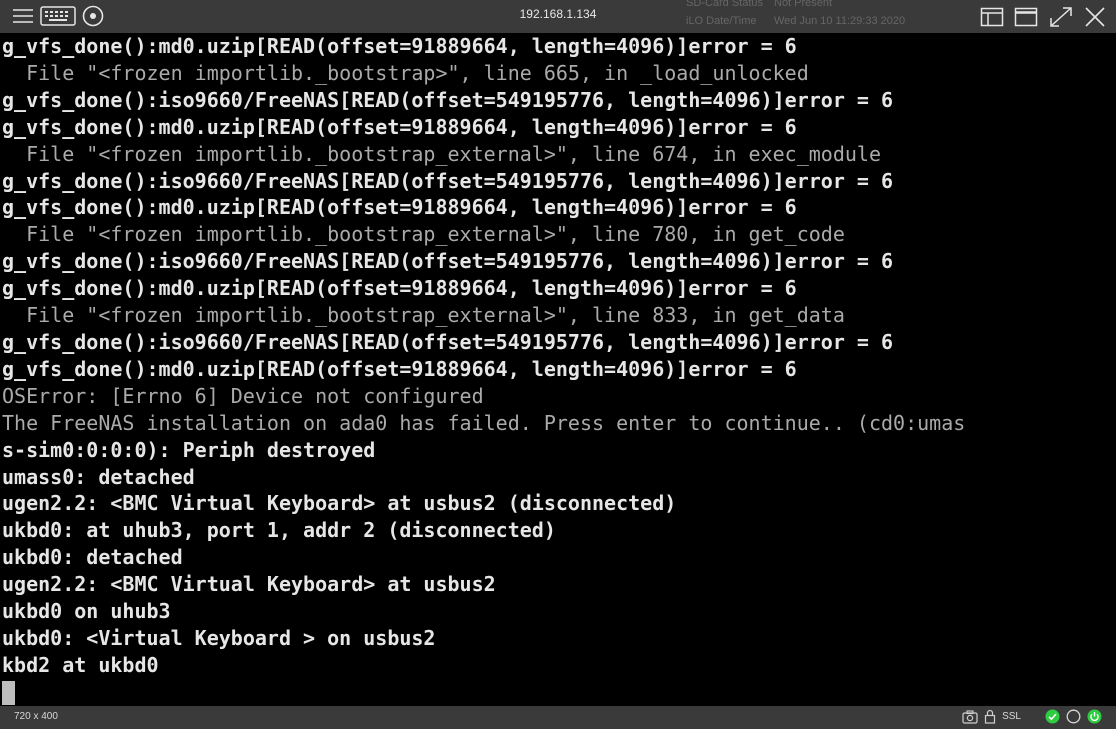 This screenshot has height=729, width=1116. What do you see at coordinates (1073, 716) in the screenshot?
I see `status-empty-circle-icon` at bounding box center [1073, 716].